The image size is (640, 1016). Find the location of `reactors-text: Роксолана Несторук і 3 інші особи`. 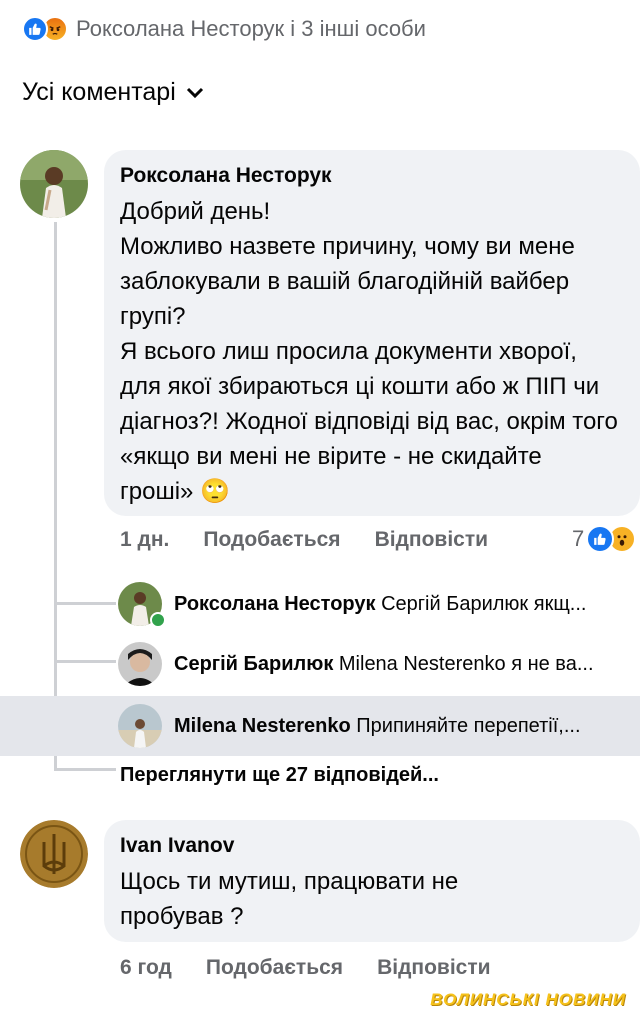

reactors-text: Роксолана Несторук і 3 інші особи is located at coordinates (251, 28).